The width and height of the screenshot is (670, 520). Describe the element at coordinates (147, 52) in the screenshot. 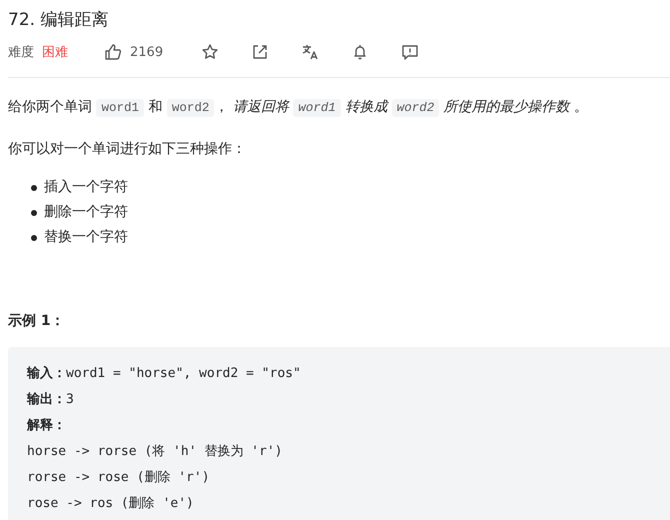

I see `like-count: 2169` at that location.